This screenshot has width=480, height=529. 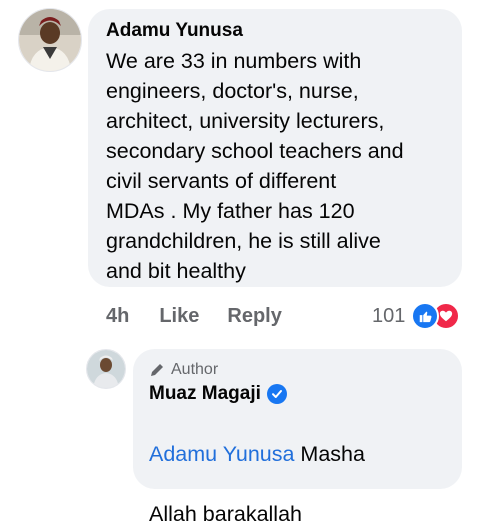 What do you see at coordinates (106, 369) in the screenshot?
I see `reply-author-avatar` at bounding box center [106, 369].